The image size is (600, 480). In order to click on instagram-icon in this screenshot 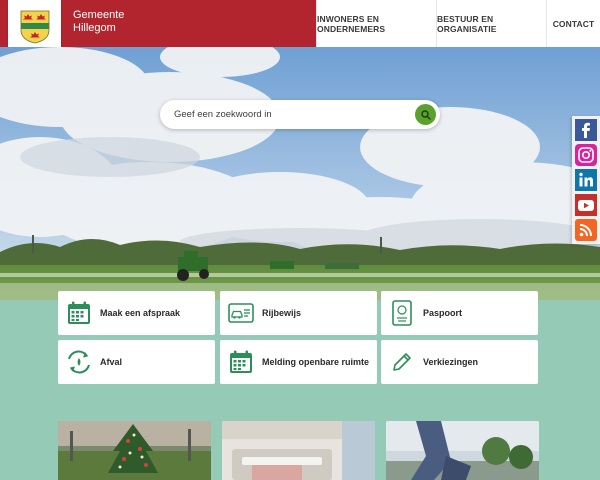, I will do `click(586, 155)`.